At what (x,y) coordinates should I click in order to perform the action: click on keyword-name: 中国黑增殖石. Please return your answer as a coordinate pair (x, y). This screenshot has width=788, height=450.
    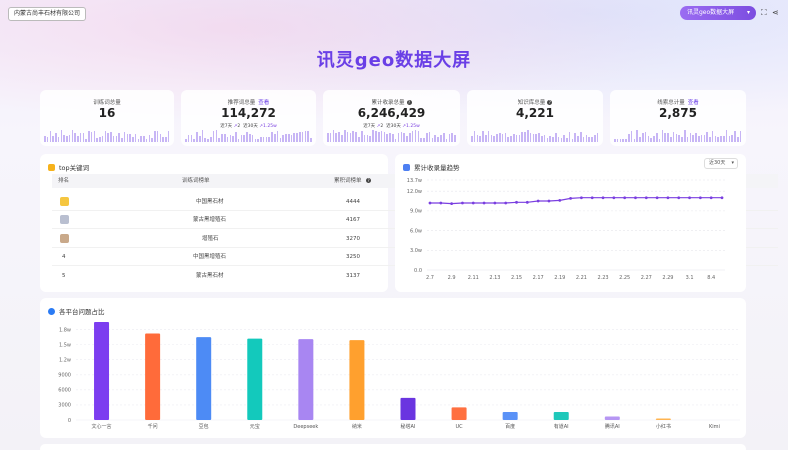
    Looking at the image, I should click on (210, 257).